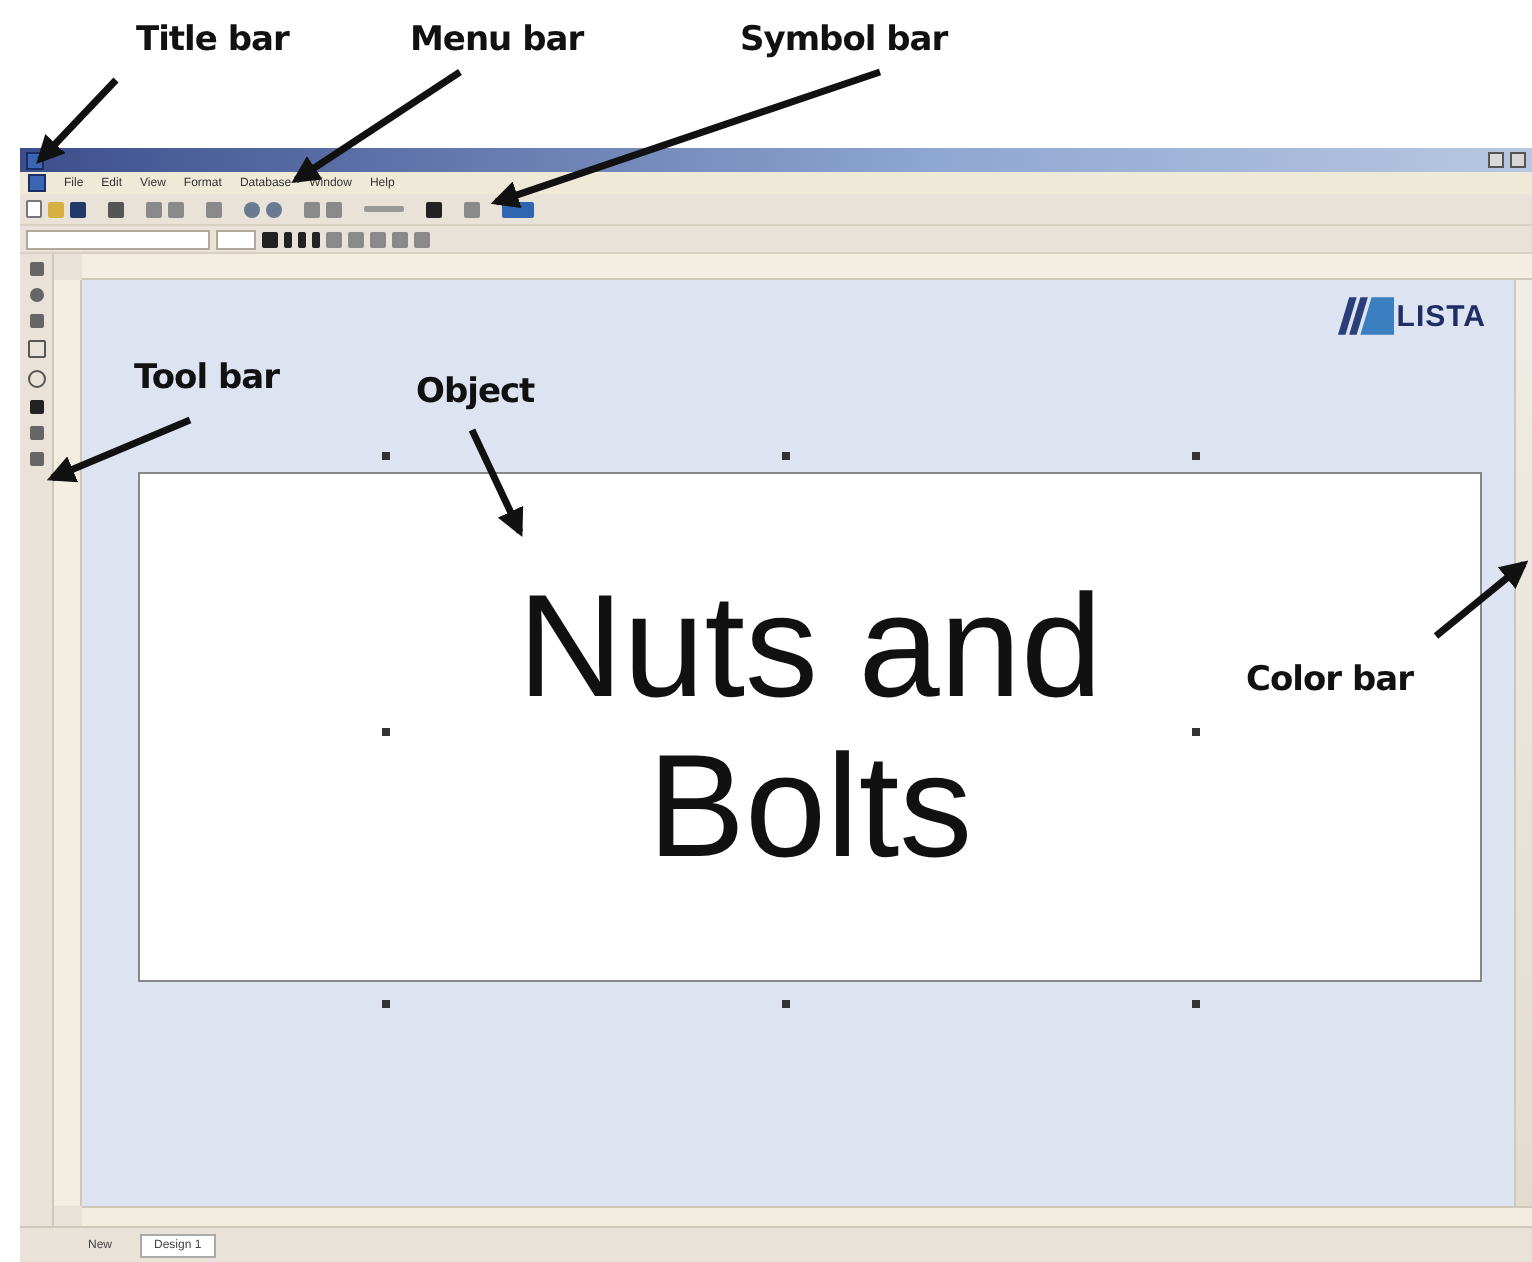 The height and width of the screenshot is (1262, 1532). What do you see at coordinates (475, 392) in the screenshot?
I see `callout-label: Object` at bounding box center [475, 392].